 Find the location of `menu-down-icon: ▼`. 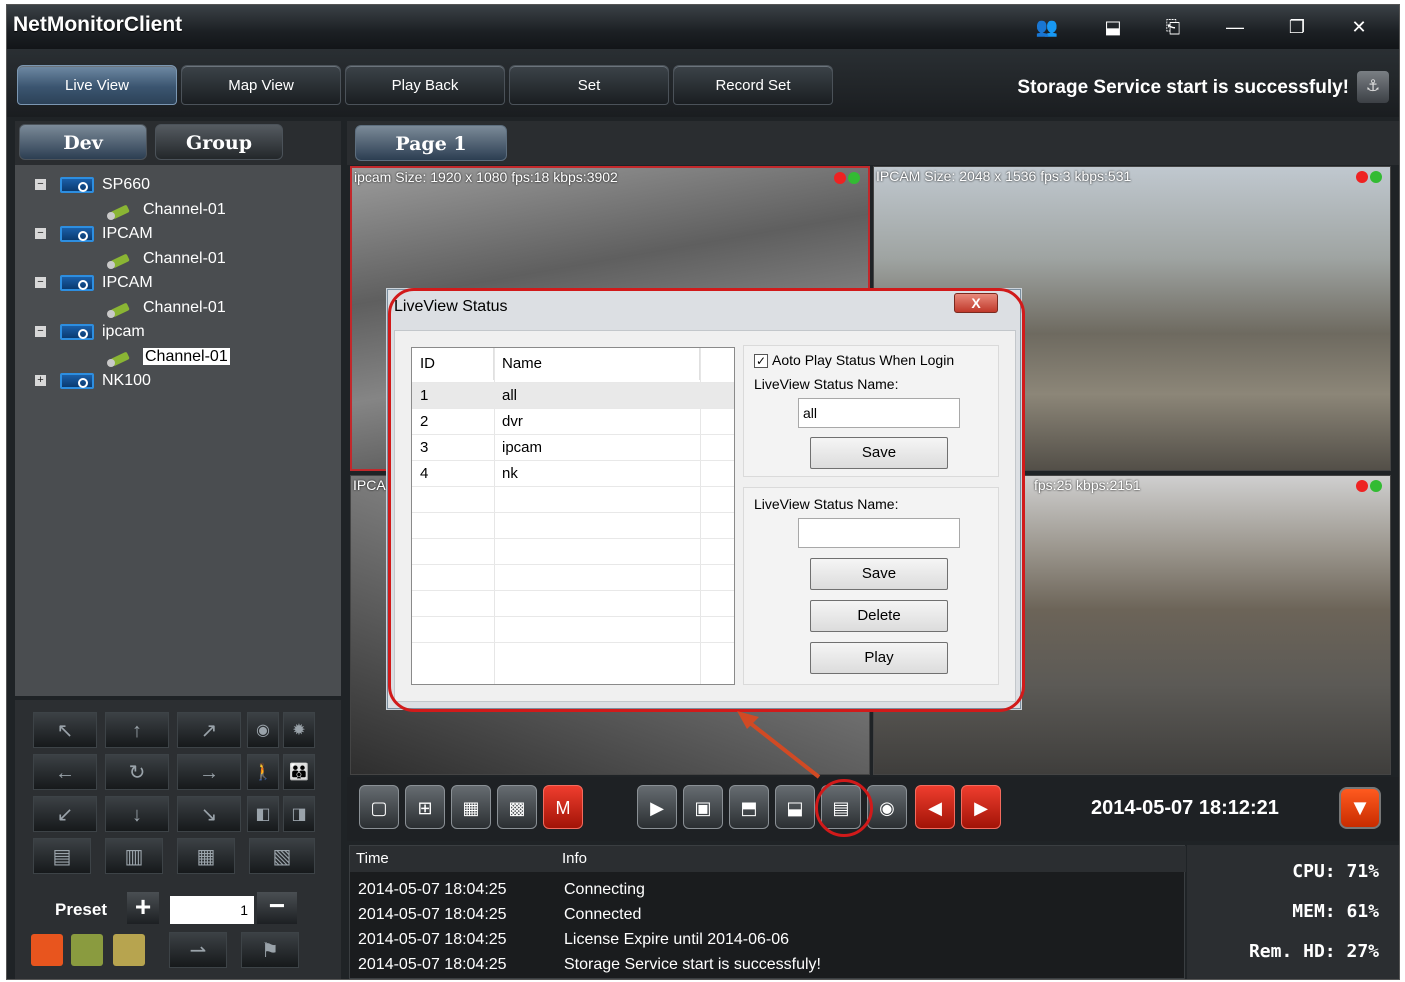

menu-down-icon: ▼ is located at coordinates (1360, 808).